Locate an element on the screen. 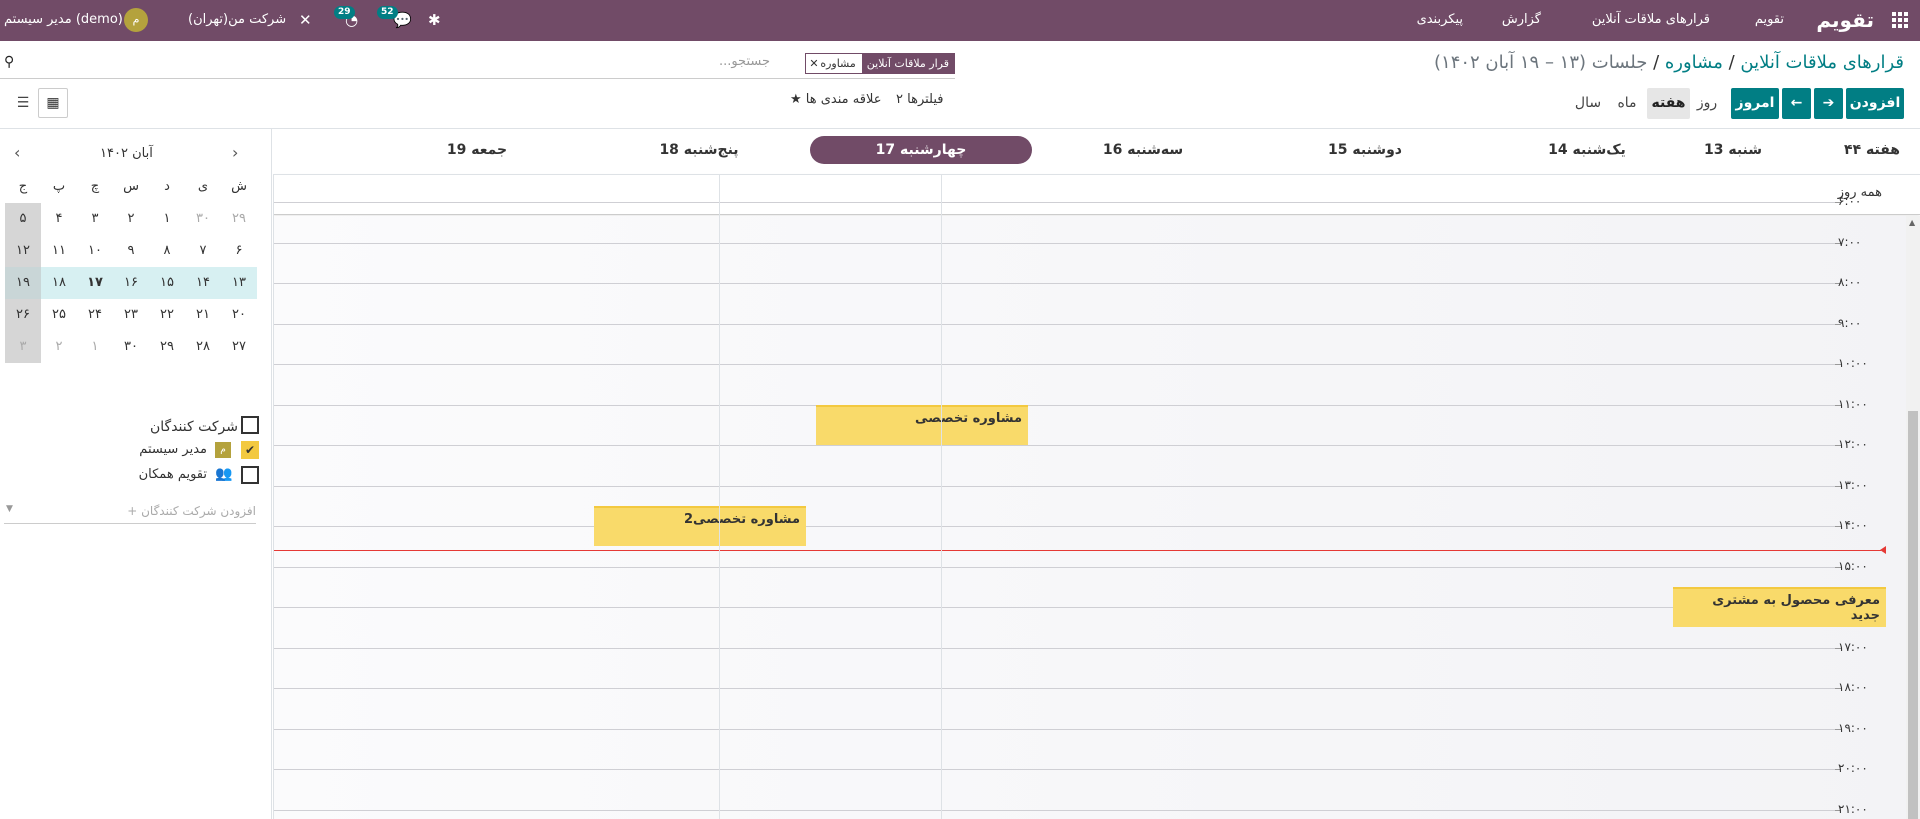  attendee-checkbox-everybody is located at coordinates (250, 475).